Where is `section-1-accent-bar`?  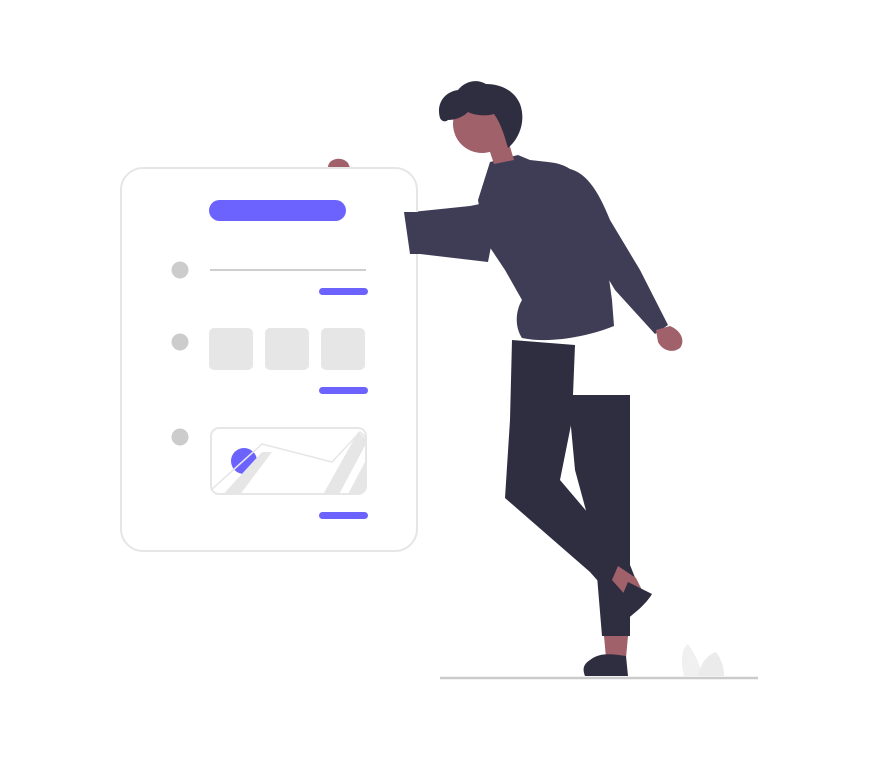
section-1-accent-bar is located at coordinates (343, 291).